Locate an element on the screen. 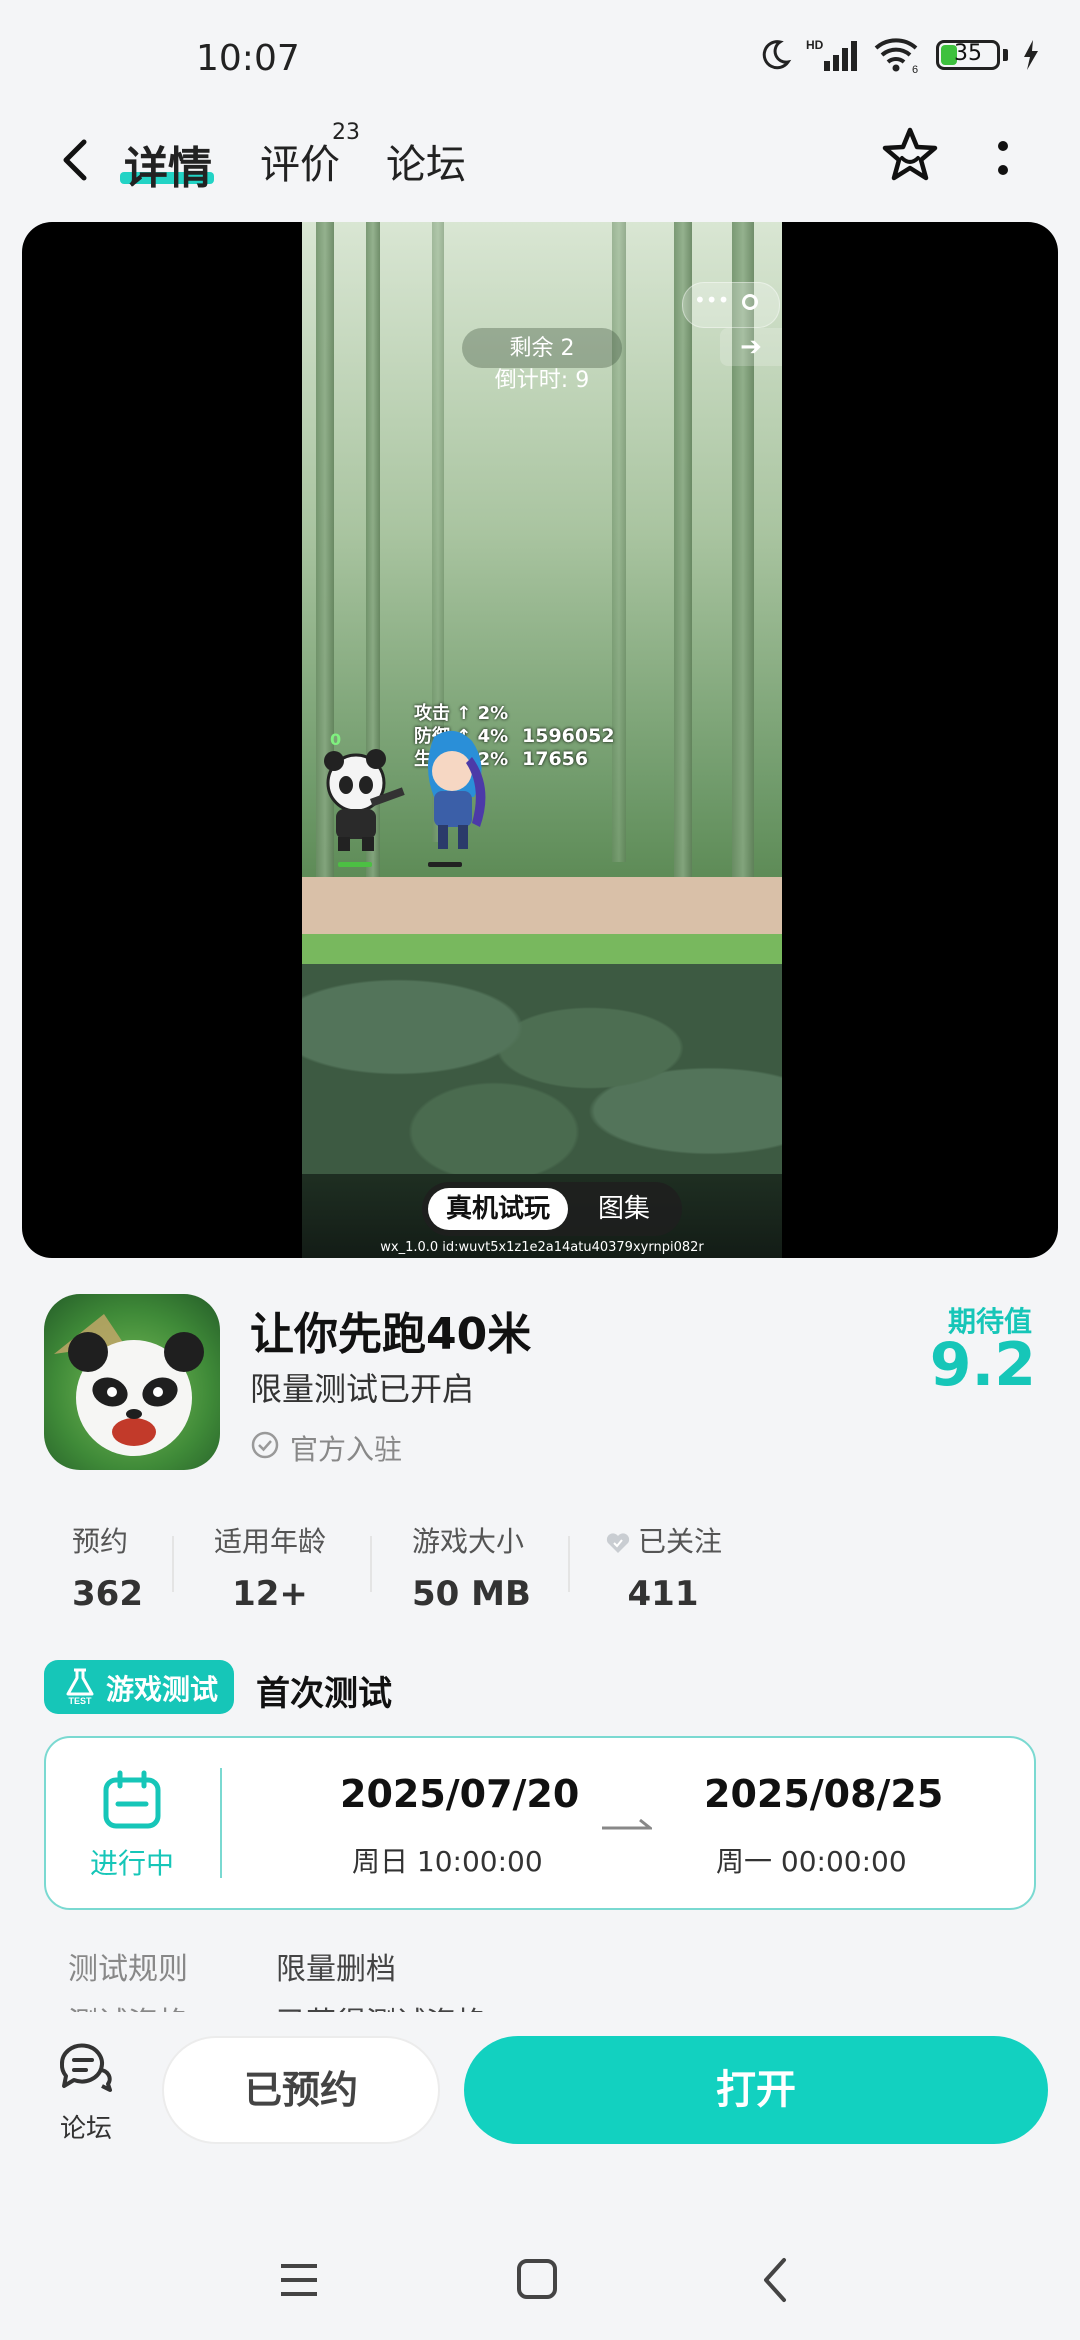 The image size is (1080, 2340). app-name: 让你先跑40米 is located at coordinates (391, 1334).